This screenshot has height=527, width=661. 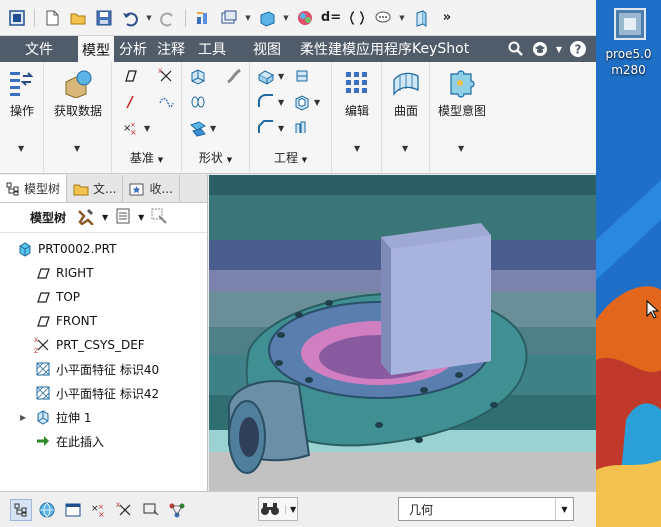 What do you see at coordinates (73, 510) in the screenshot?
I see `full-screen-icon` at bounding box center [73, 510].